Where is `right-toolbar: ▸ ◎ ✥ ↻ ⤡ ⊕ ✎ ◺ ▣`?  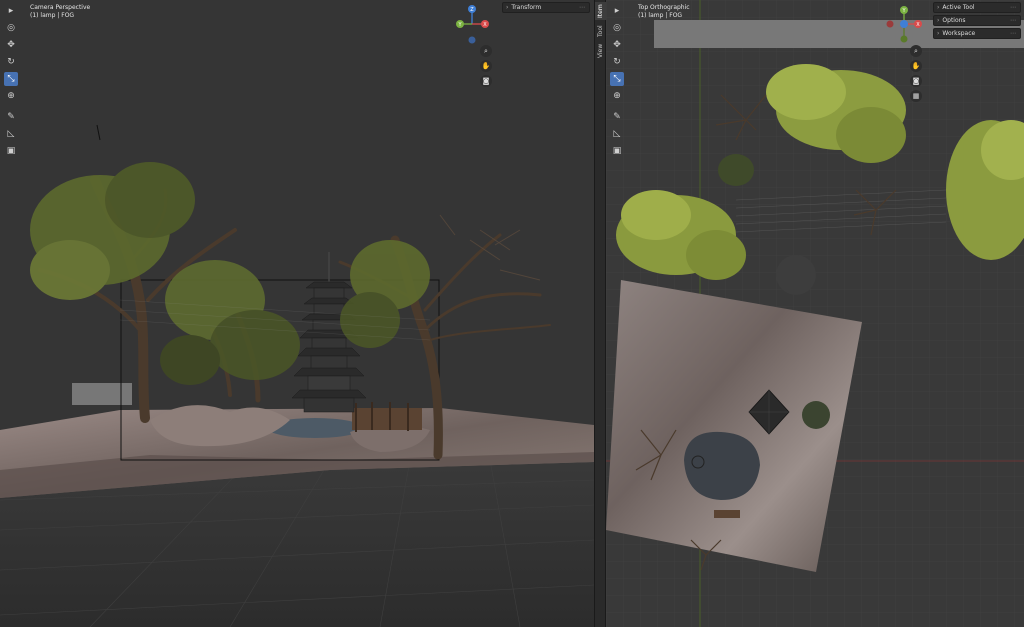
right-toolbar: ▸ ◎ ✥ ↻ ⤡ ⊕ ✎ ◺ ▣ is located at coordinates (618, 82).